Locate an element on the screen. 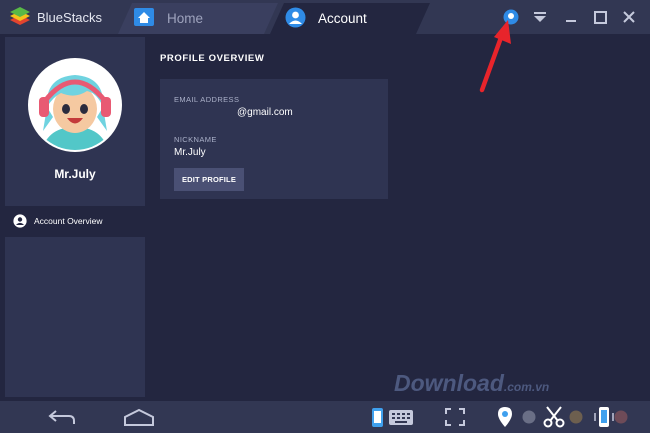 This screenshot has height=433, width=650. home-icon is located at coordinates (144, 17).